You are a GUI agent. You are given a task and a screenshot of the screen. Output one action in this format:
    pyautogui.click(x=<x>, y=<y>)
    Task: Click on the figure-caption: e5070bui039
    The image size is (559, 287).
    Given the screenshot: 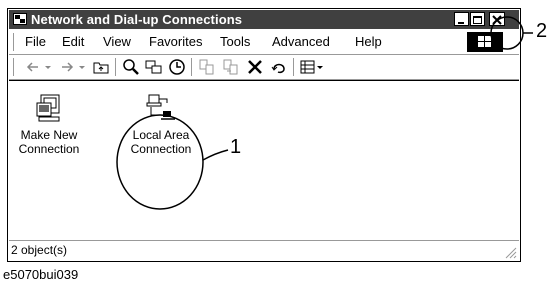 What is the action you would take?
    pyautogui.click(x=41, y=274)
    